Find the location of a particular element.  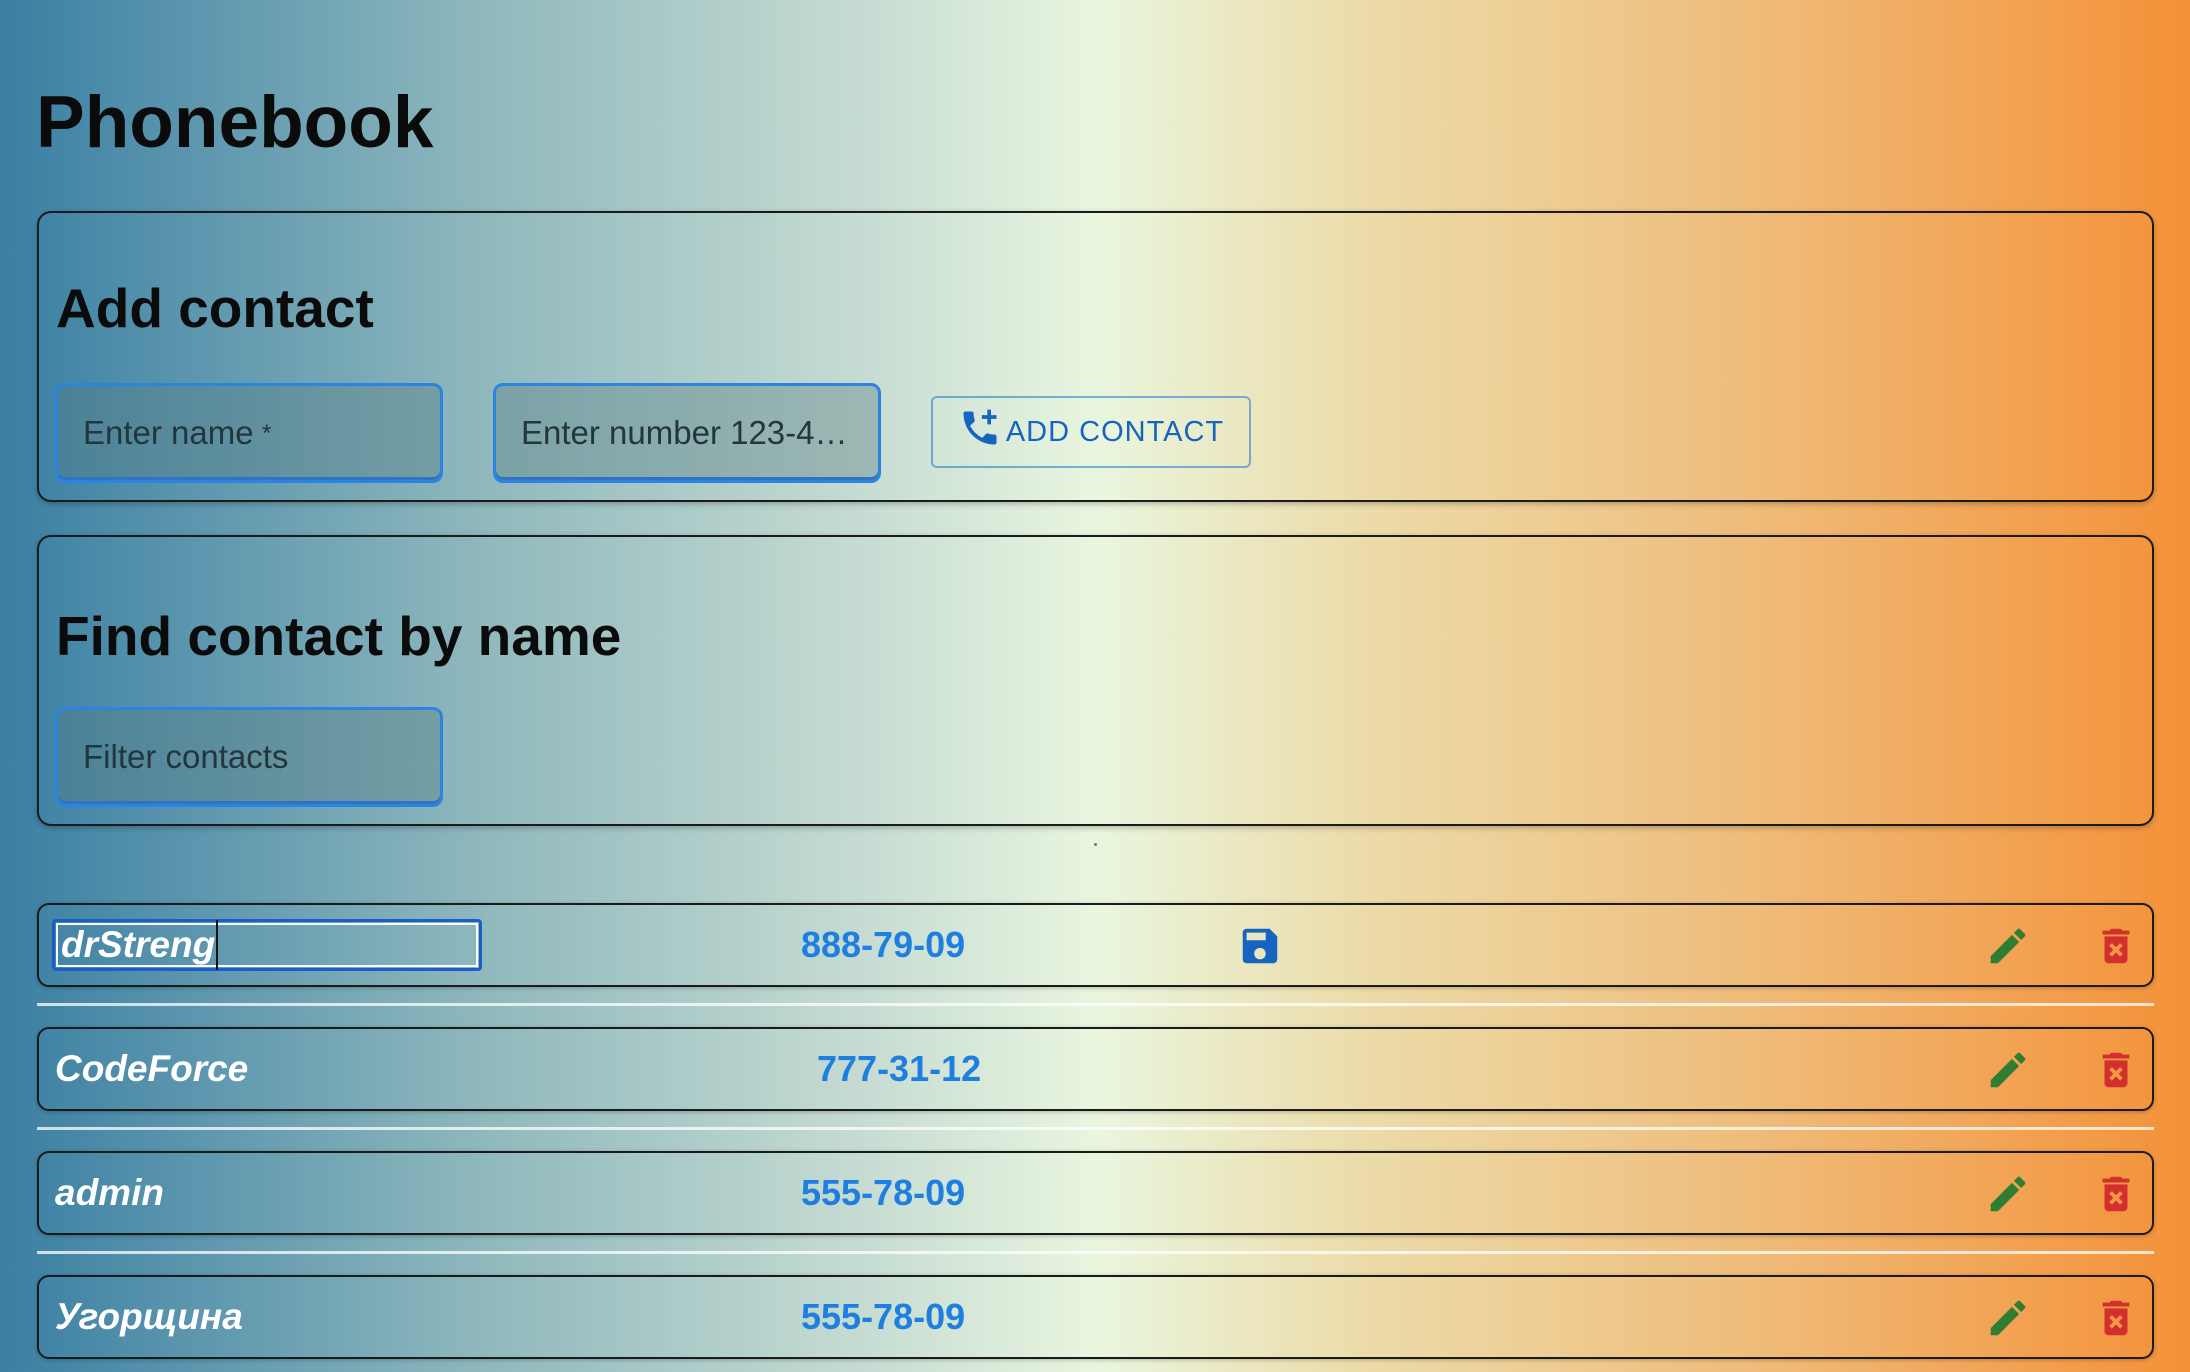

add-contact-button: ADD CONTACT is located at coordinates (1091, 432).